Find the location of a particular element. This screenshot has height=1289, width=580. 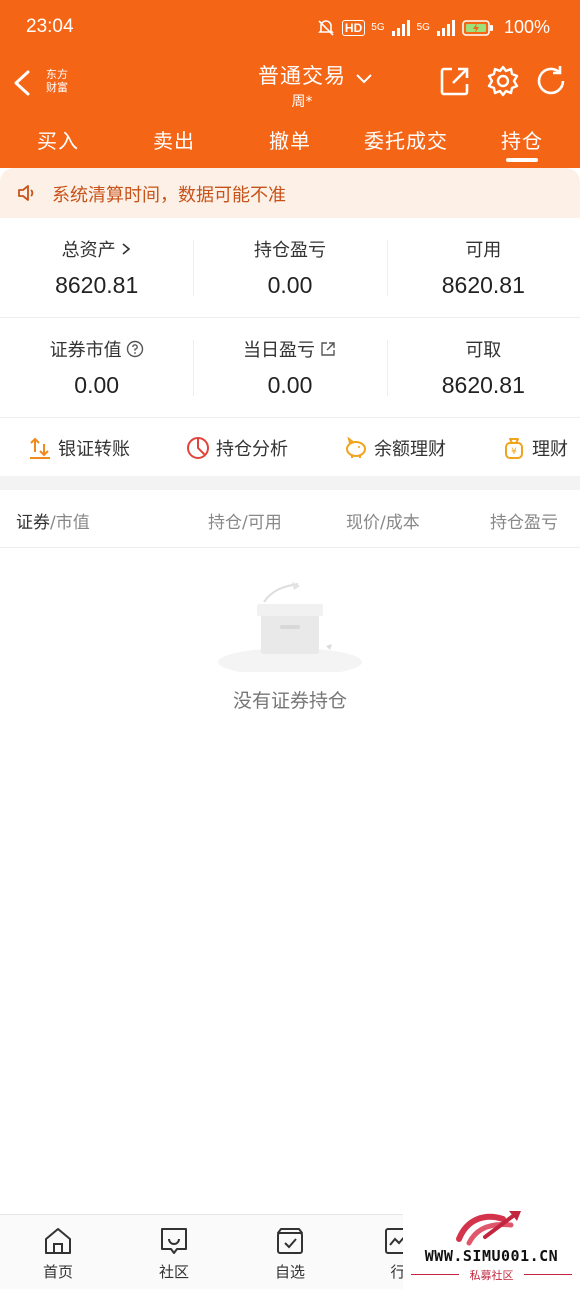

summary-row: 证券市值 0.00 当日盈亏 0.00 可取 8620.81 is located at coordinates (290, 368).